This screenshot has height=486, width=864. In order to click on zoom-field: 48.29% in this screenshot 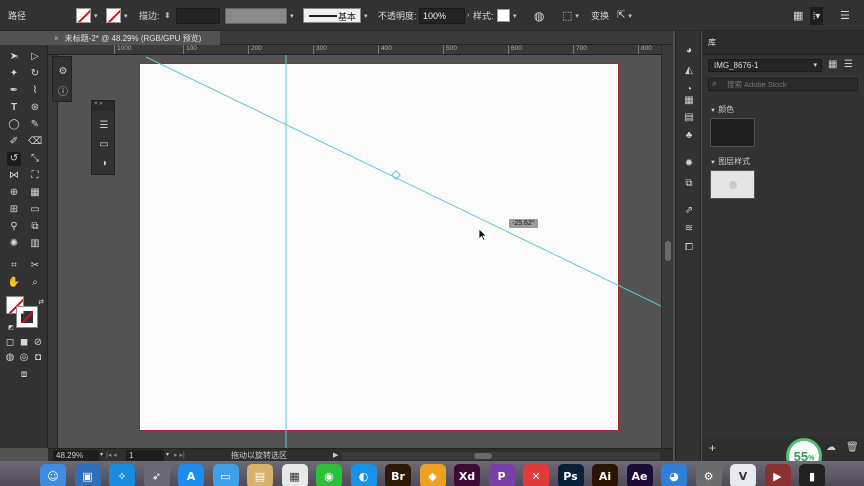, I will do `click(76, 455)`.